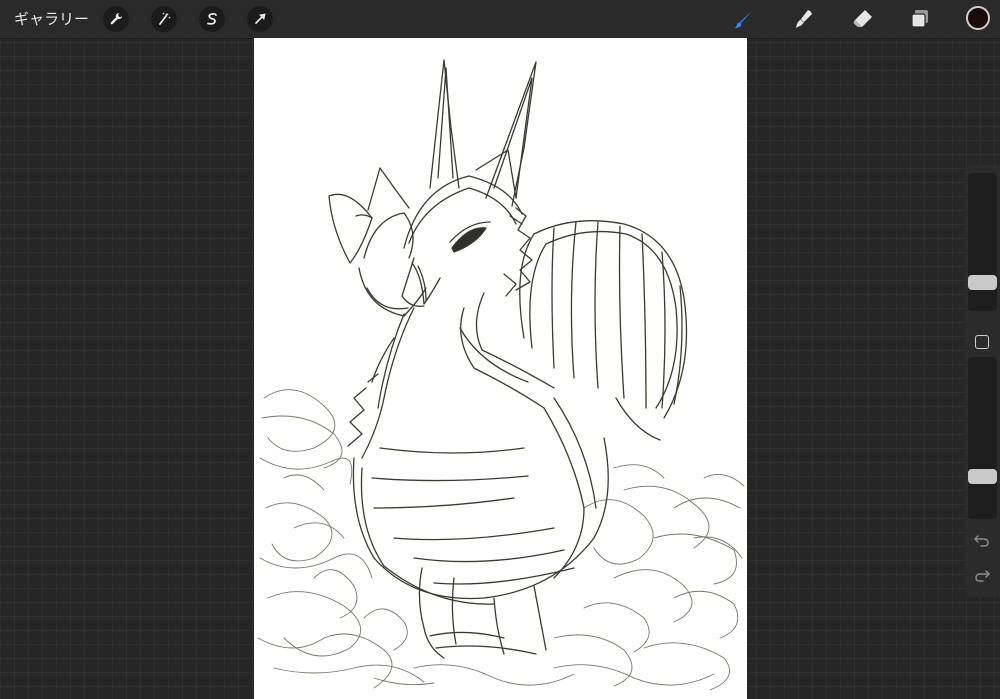  Describe the element at coordinates (51, 19) in the screenshot. I see `gallery-button: ギャラリー` at that location.